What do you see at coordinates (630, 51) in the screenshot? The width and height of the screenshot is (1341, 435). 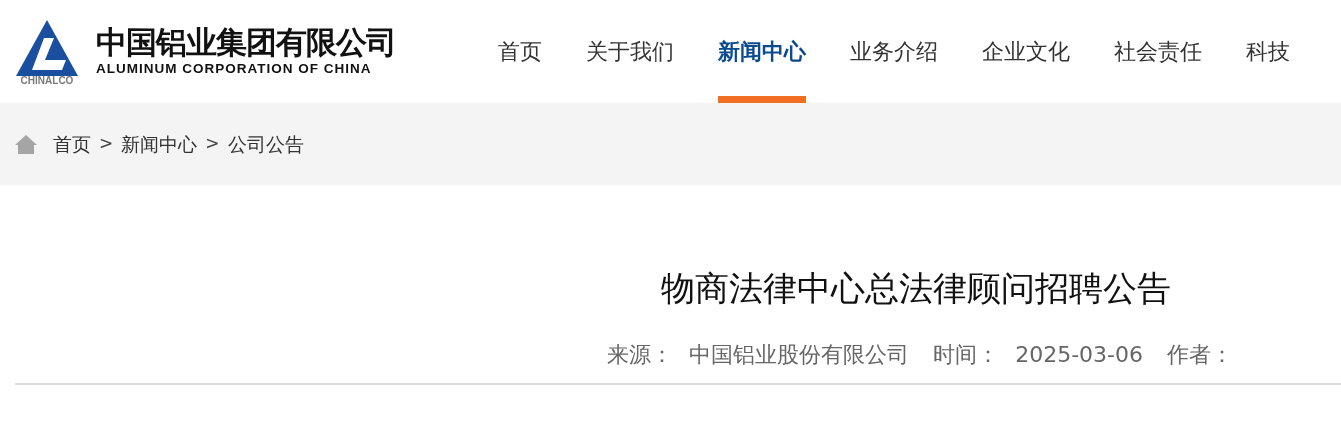 I see `nav-link: 关于我们` at bounding box center [630, 51].